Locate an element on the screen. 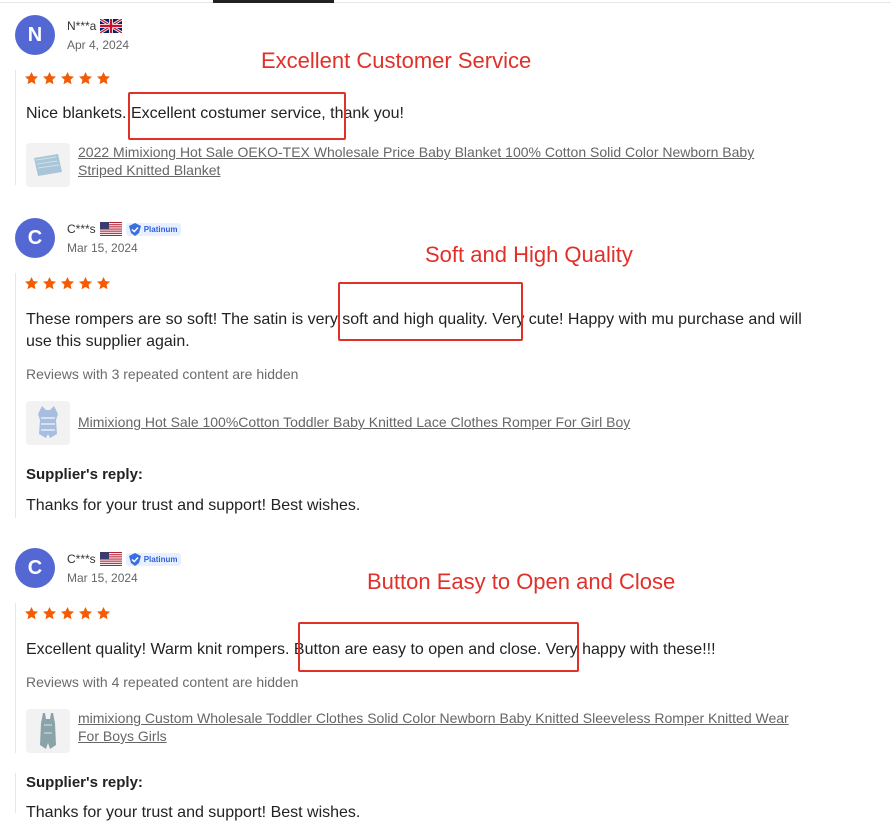 The image size is (891, 822). blanket-icon is located at coordinates (48, 165).